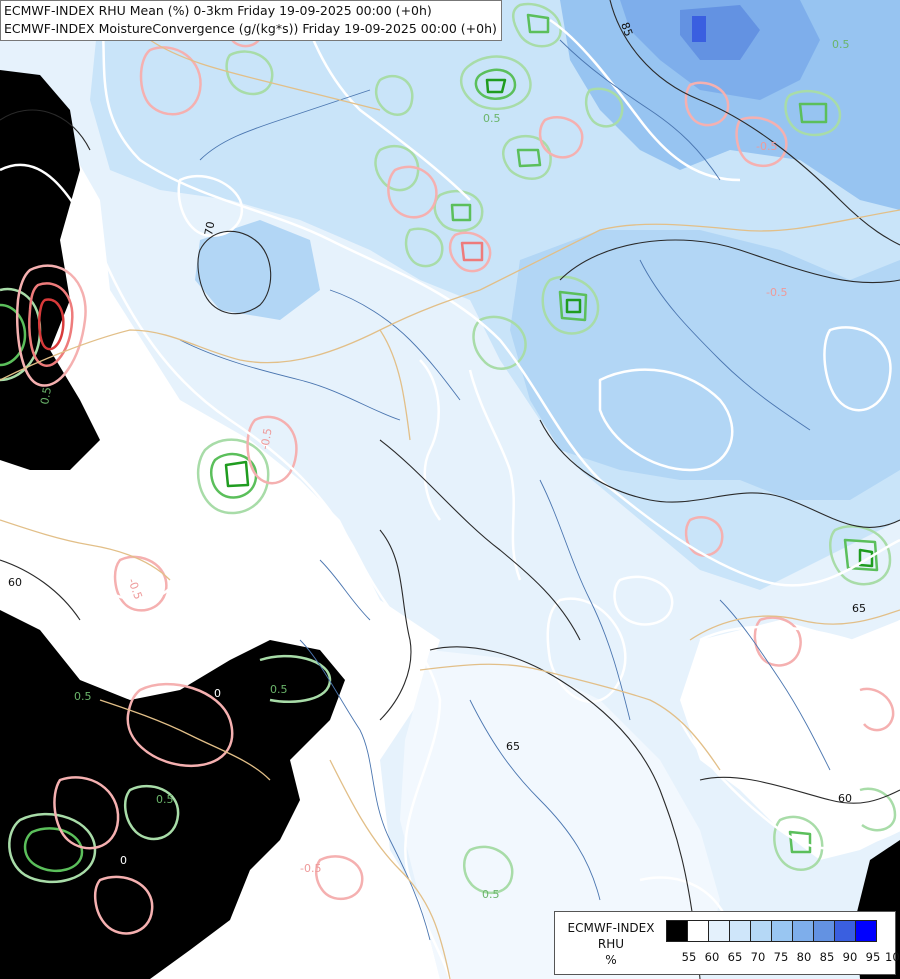  Describe the element at coordinates (209, 228) in the screenshot. I see `contour-label: 70` at that location.